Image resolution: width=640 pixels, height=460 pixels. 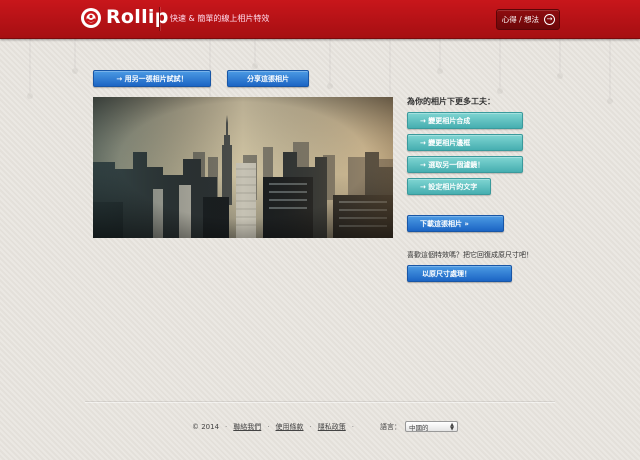 What do you see at coordinates (520, 19) in the screenshot?
I see `feedback-label: 心得 / 想法` at bounding box center [520, 19].